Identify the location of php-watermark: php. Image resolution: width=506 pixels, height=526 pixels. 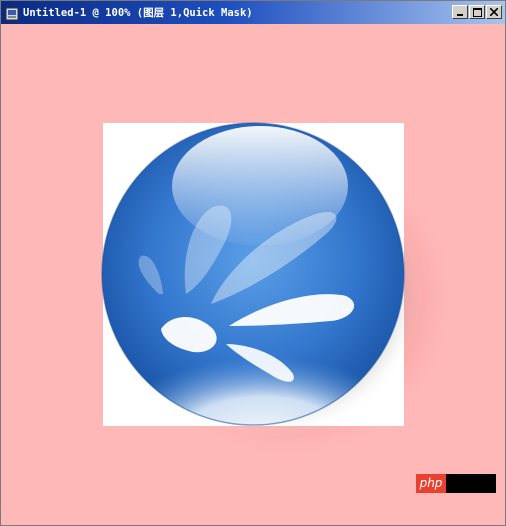
(456, 483).